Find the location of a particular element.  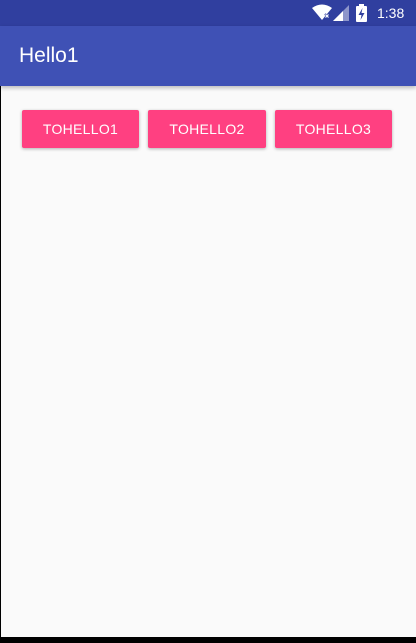

signal-icon is located at coordinates (341, 13).